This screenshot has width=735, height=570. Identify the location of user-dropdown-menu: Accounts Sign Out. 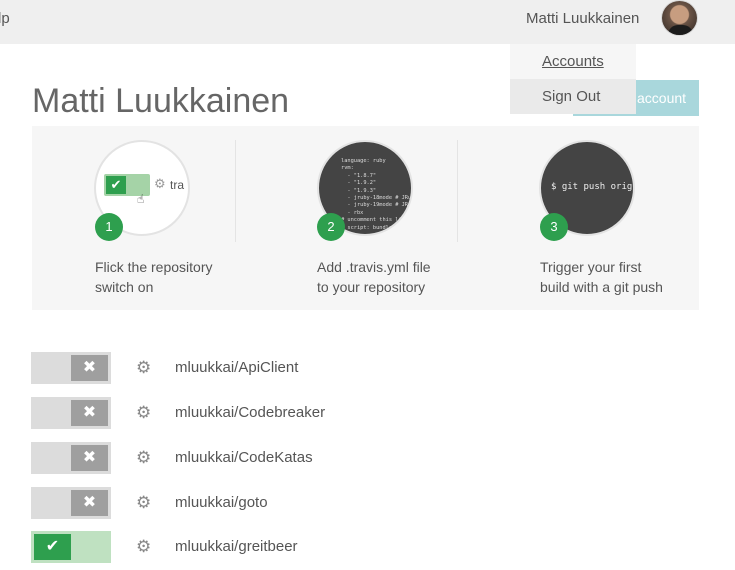
(573, 79).